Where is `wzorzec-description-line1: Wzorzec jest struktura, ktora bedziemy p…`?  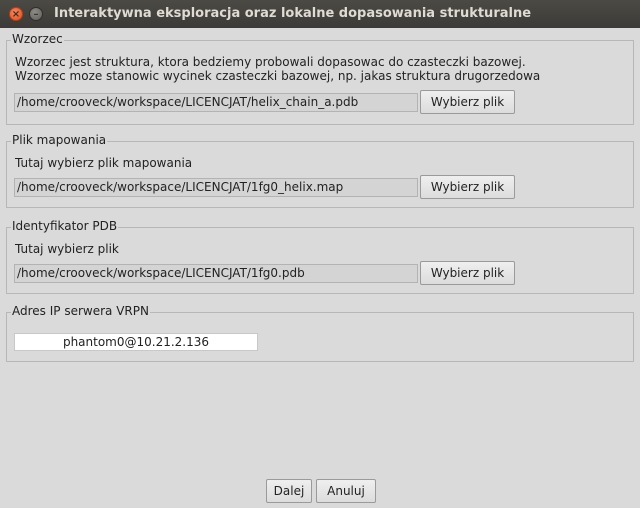
wzorzec-description-line1: Wzorzec jest struktura, ktora bedziemy p… is located at coordinates (270, 62).